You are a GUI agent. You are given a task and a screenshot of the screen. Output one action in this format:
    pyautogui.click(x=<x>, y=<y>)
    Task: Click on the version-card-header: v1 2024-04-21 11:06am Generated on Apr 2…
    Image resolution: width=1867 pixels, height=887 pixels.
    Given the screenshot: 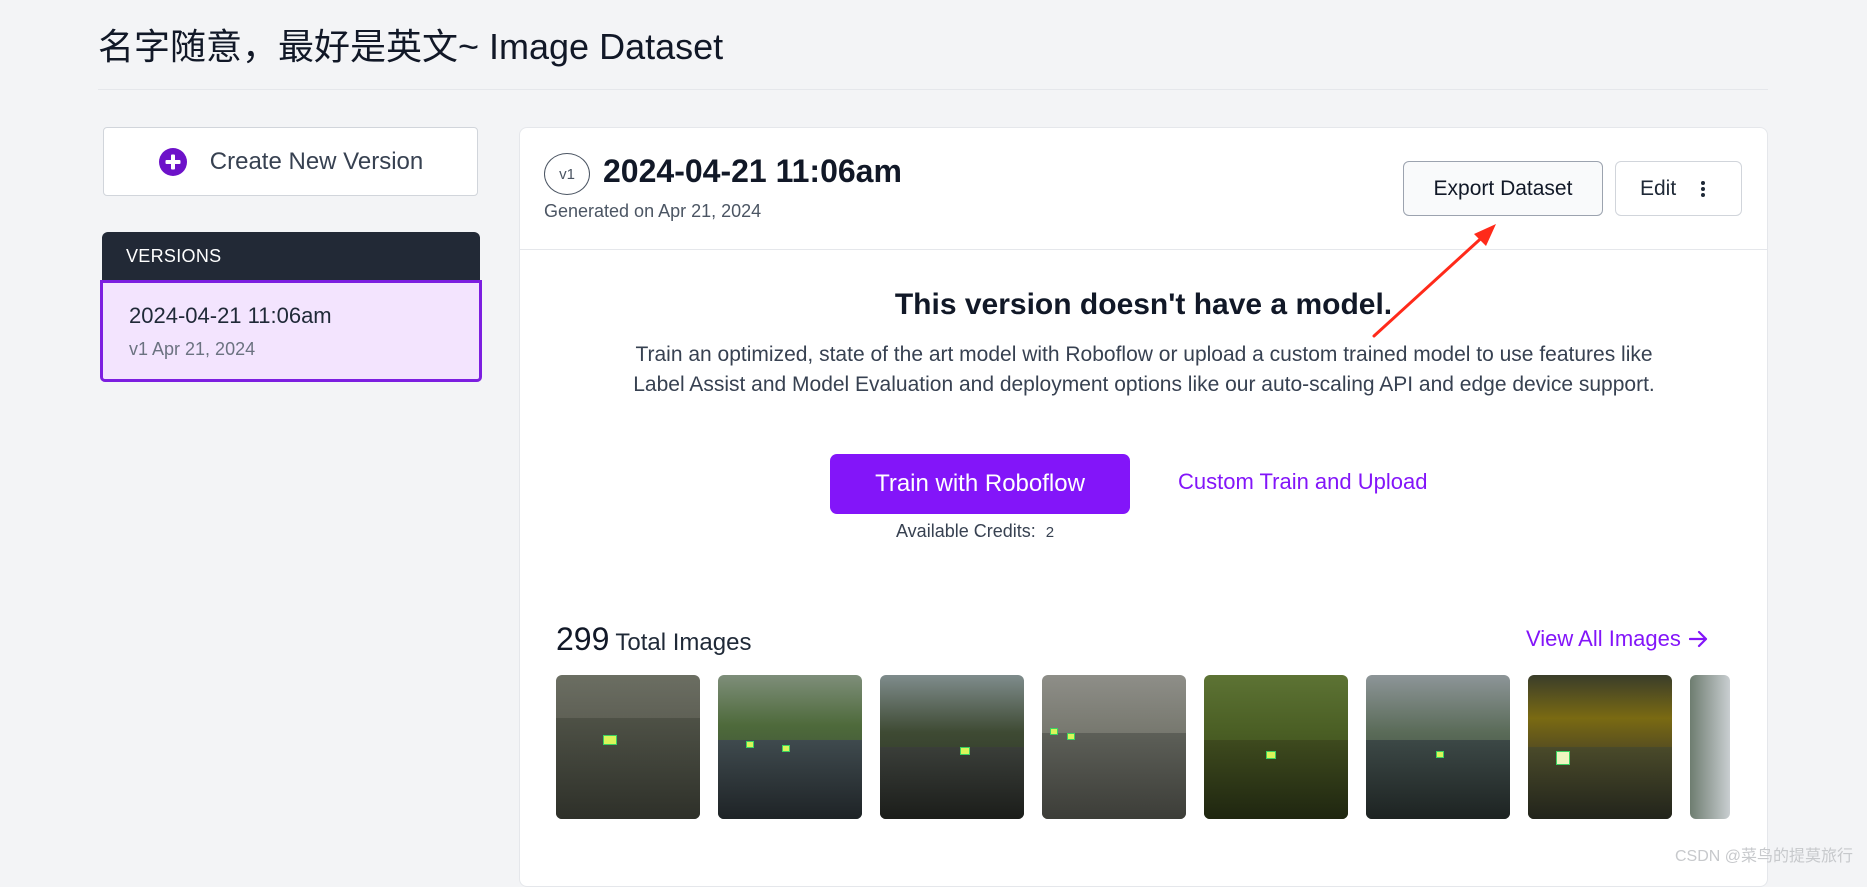 What is the action you would take?
    pyautogui.click(x=1143, y=189)
    